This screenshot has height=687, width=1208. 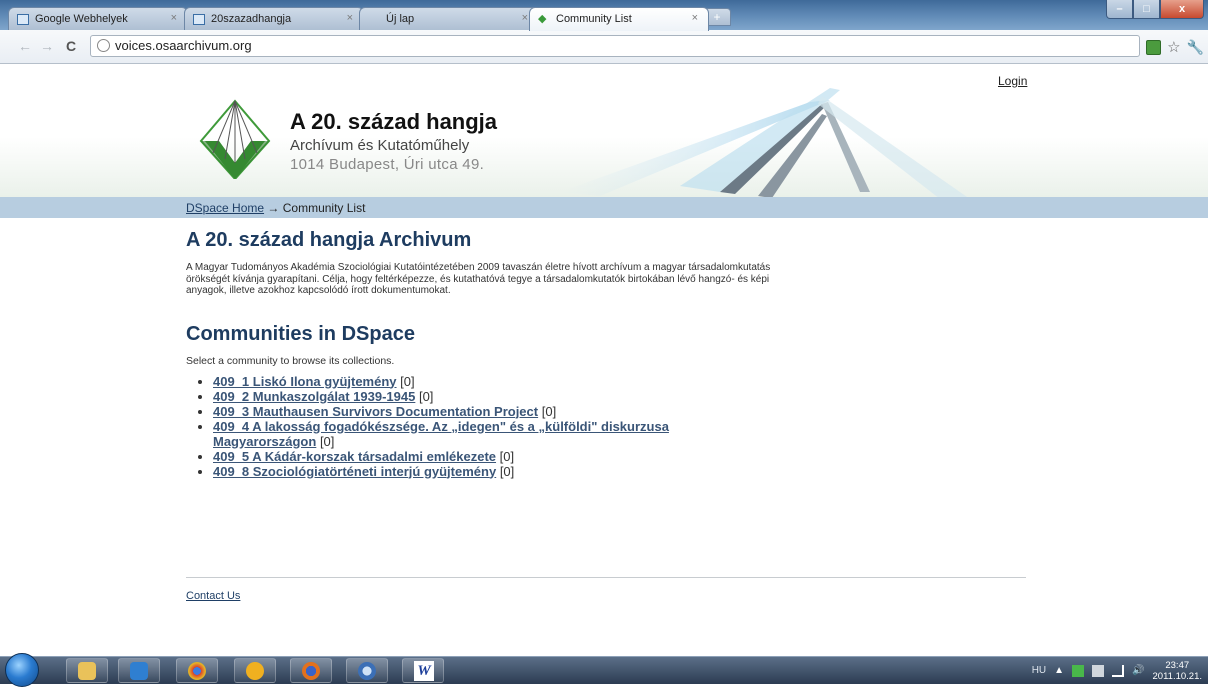 I want to click on minimize-button: –, so click(x=1119, y=9).